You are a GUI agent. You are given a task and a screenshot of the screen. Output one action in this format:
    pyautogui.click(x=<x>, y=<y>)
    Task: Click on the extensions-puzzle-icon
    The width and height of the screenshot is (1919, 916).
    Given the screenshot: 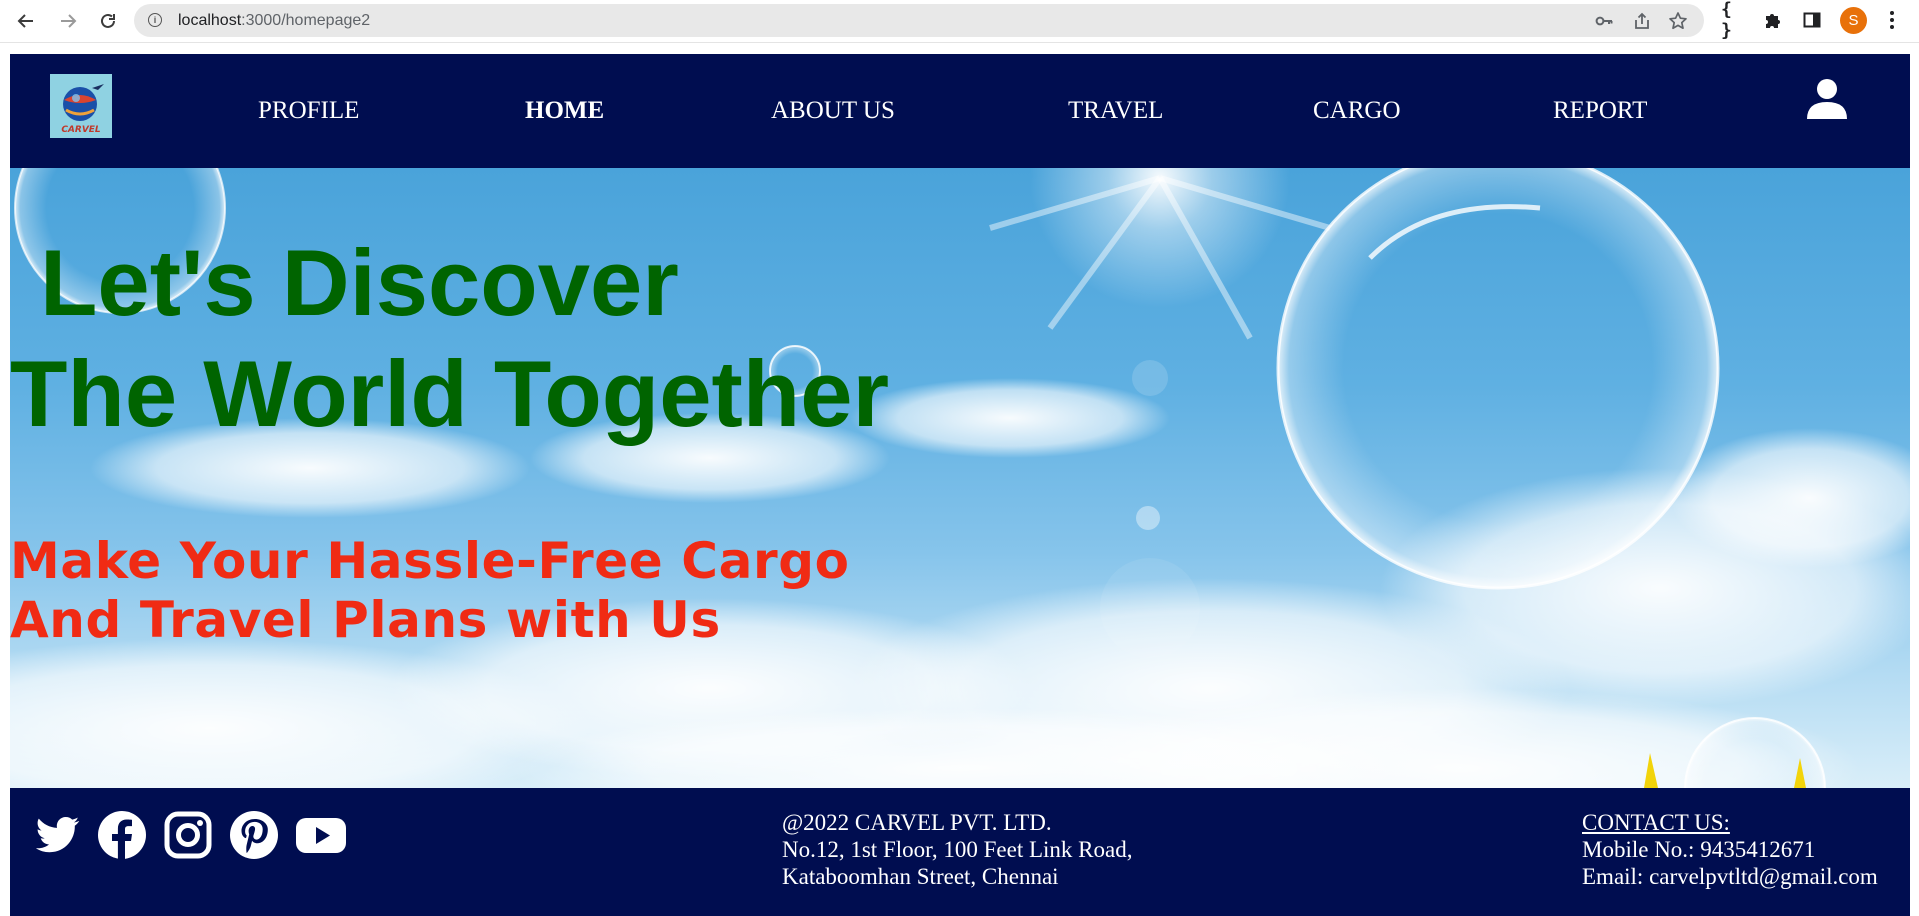 What is the action you would take?
    pyautogui.click(x=1773, y=20)
    